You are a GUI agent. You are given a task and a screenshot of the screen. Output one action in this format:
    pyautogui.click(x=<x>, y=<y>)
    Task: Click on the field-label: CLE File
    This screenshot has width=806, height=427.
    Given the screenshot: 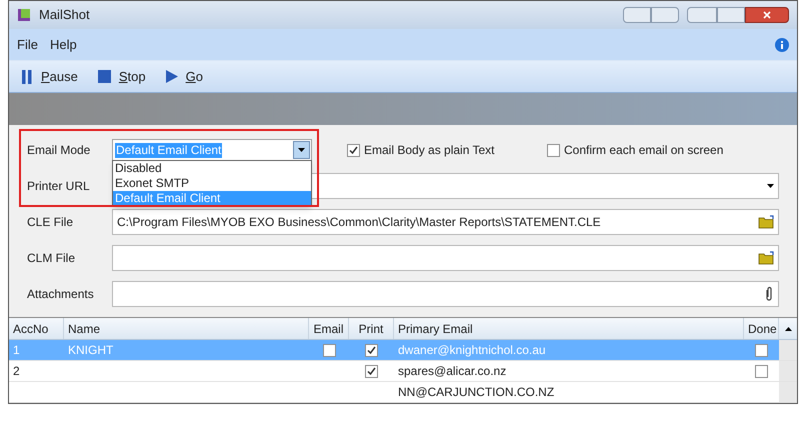 What is the action you would take?
    pyautogui.click(x=50, y=222)
    